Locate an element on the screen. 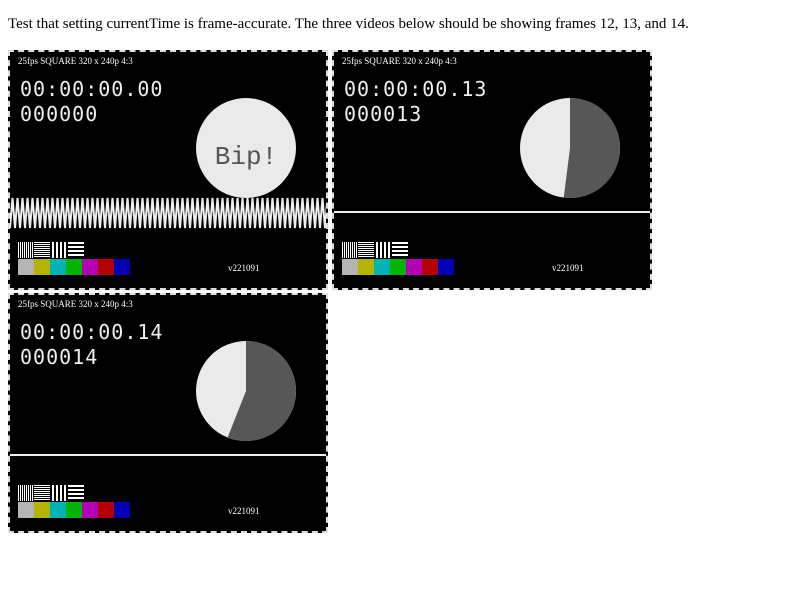 This screenshot has width=800, height=600. pie-elapsed is located at coordinates (591, 148).